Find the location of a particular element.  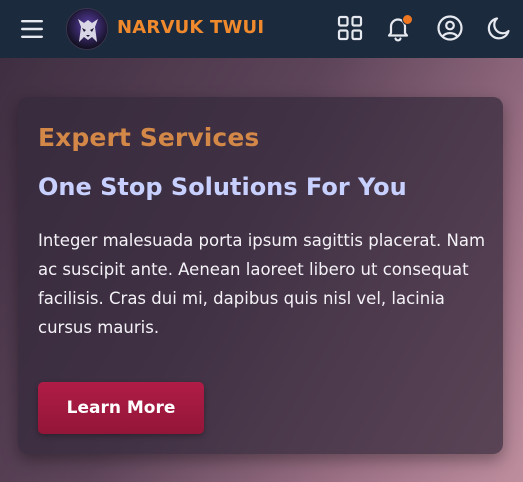

user-circle-icon is located at coordinates (450, 28).